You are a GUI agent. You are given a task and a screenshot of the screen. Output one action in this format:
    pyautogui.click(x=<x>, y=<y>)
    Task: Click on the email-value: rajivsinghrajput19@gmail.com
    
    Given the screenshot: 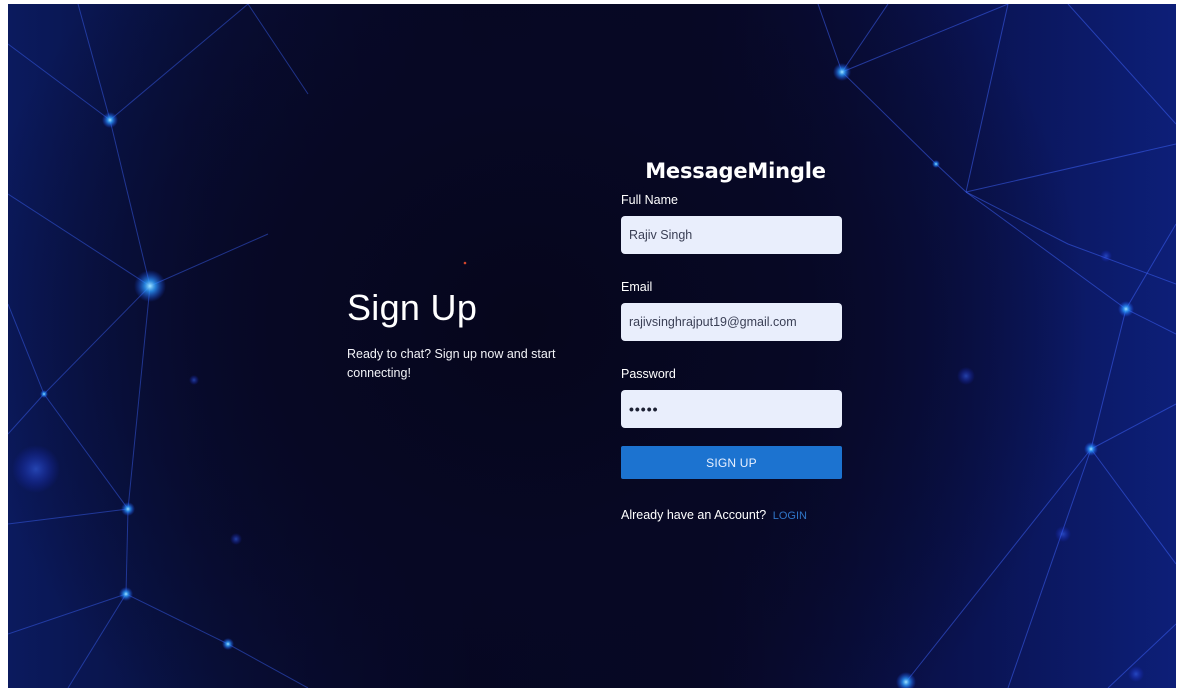 What is the action you would take?
    pyautogui.click(x=713, y=322)
    